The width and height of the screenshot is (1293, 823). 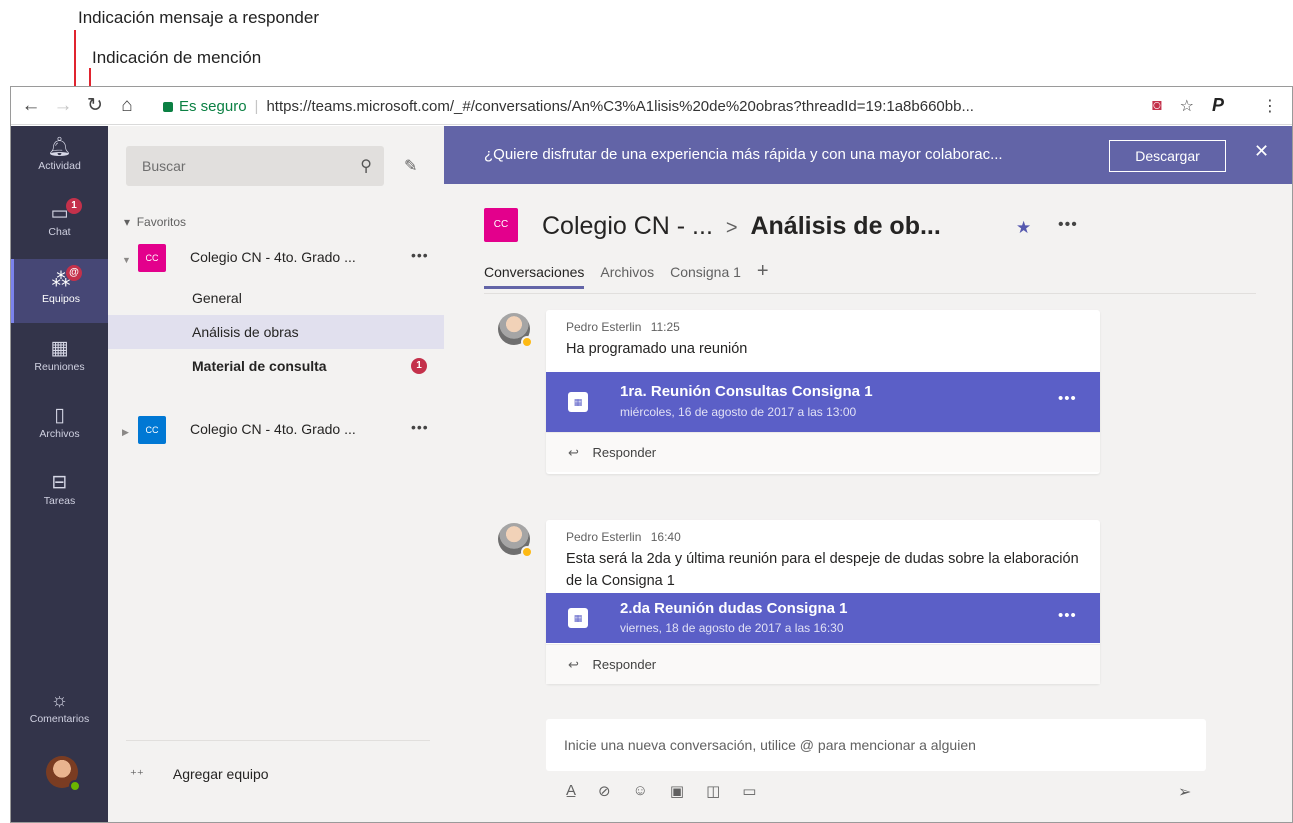 I want to click on bell-icon: 🔔︎, so click(x=59, y=147).